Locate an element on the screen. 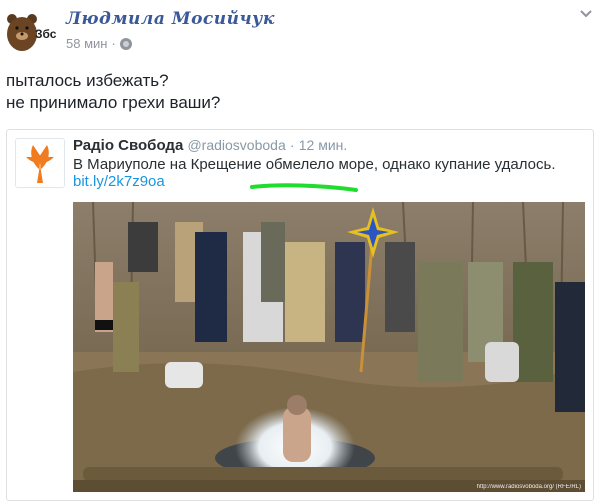 The image size is (604, 501). post-line: пыталось избежать? is located at coordinates (87, 80).